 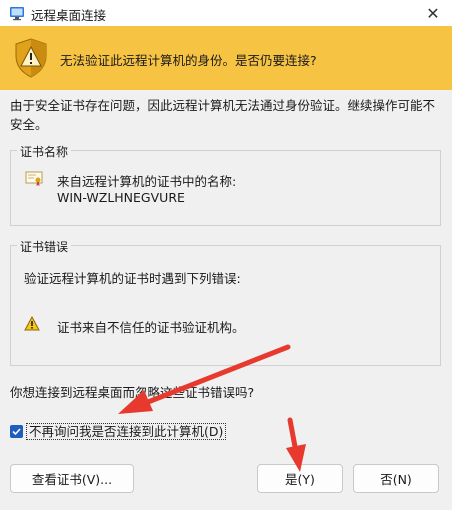 I want to click on remote-desktop-icon, so click(x=17, y=14).